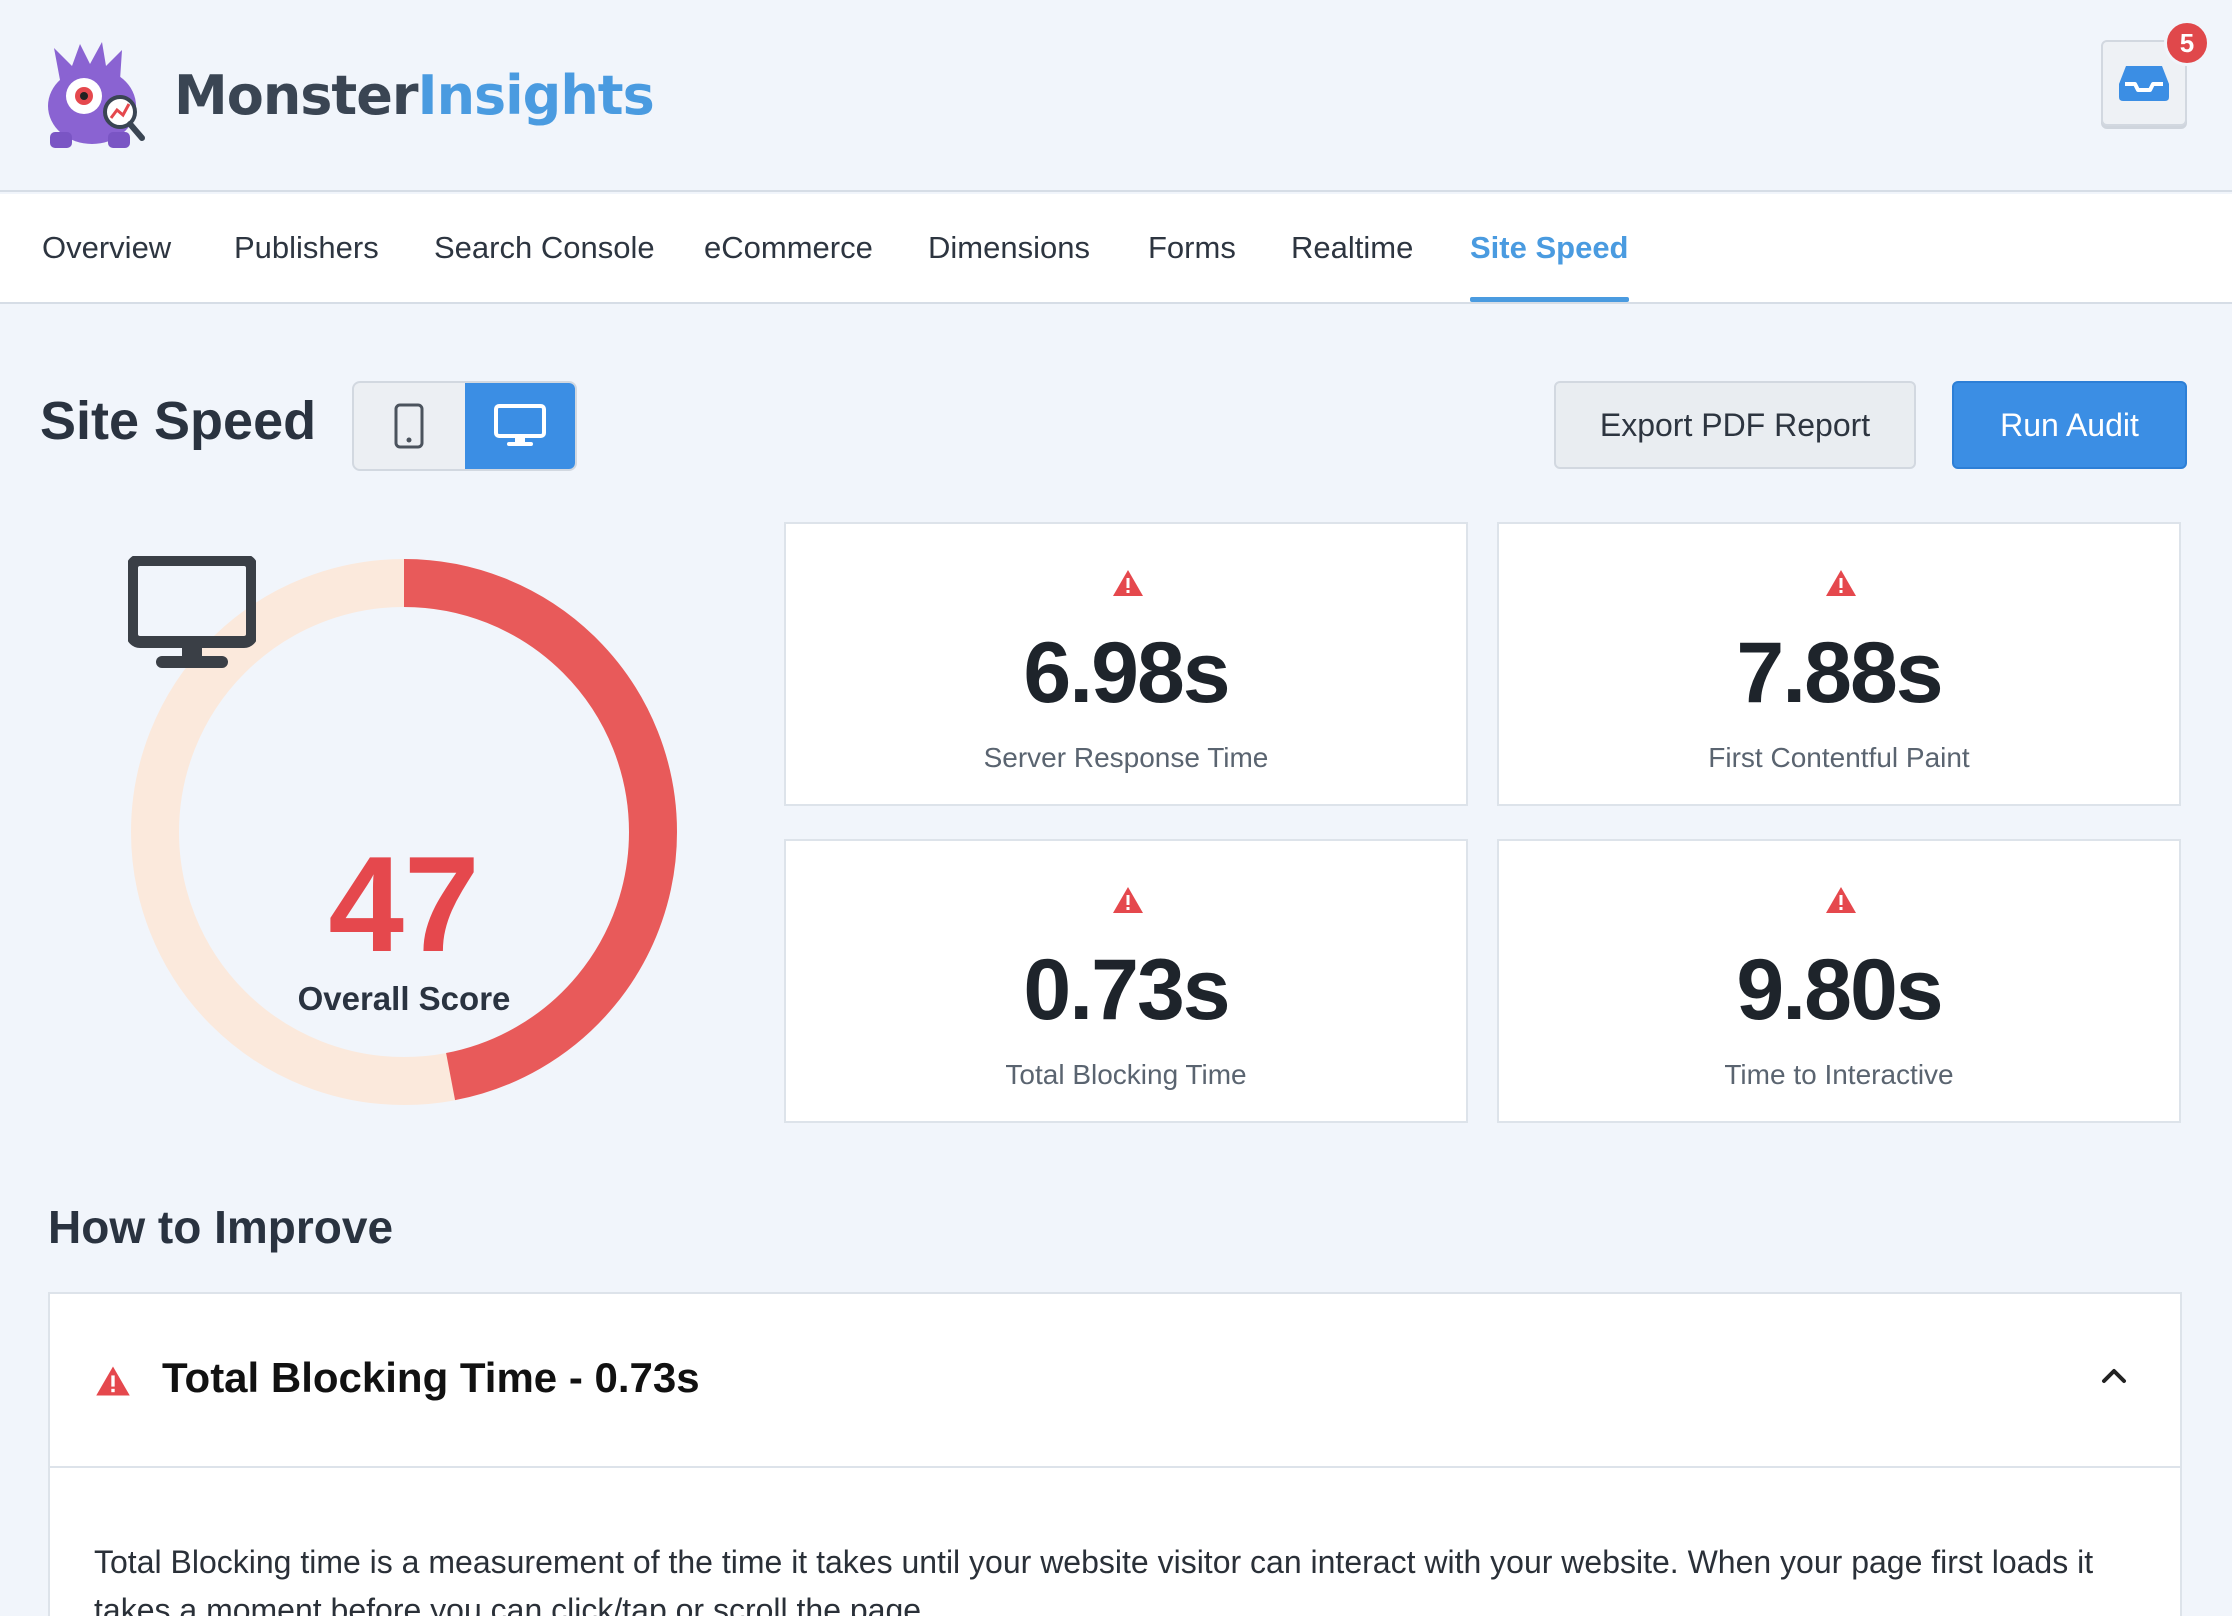 The image size is (2232, 1616). I want to click on mobile-icon, so click(409, 426).